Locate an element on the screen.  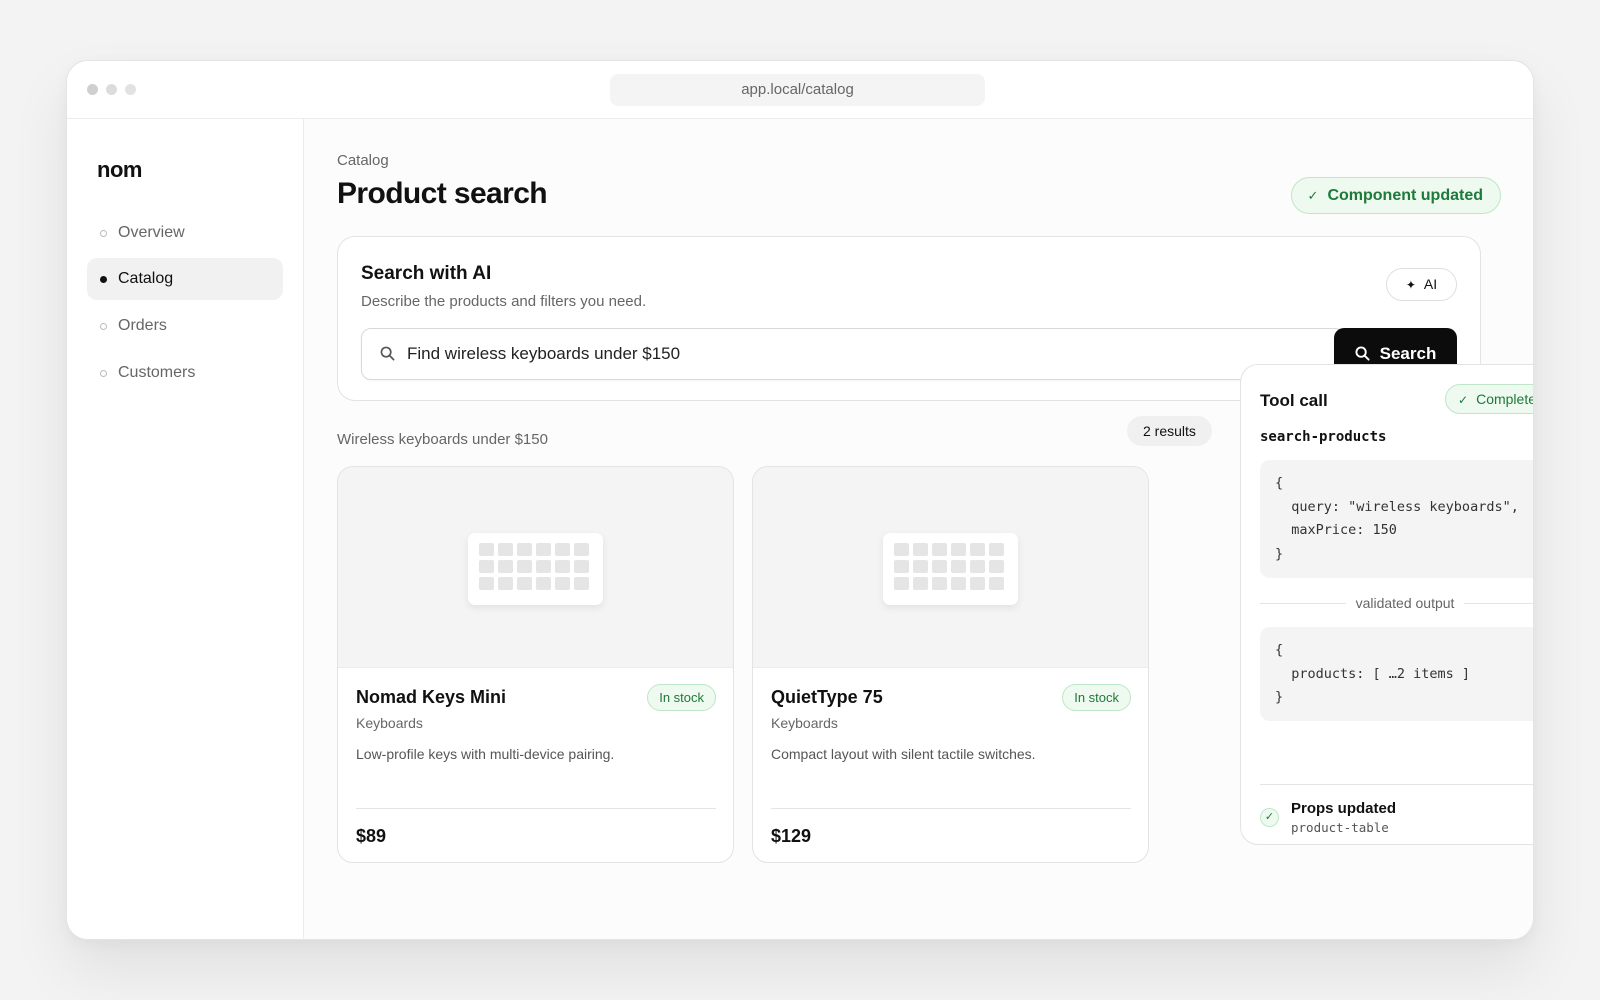
product-name: Nomad Keys Mini is located at coordinates (431, 697).